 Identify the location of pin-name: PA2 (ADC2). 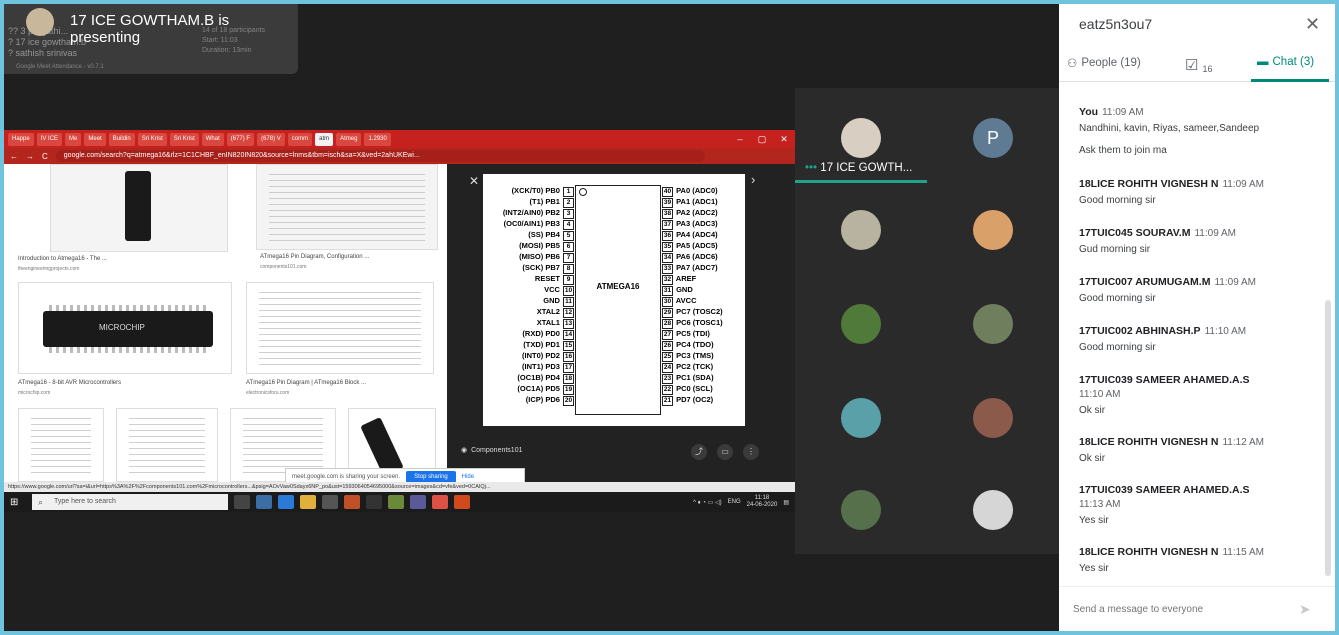
(696, 212).